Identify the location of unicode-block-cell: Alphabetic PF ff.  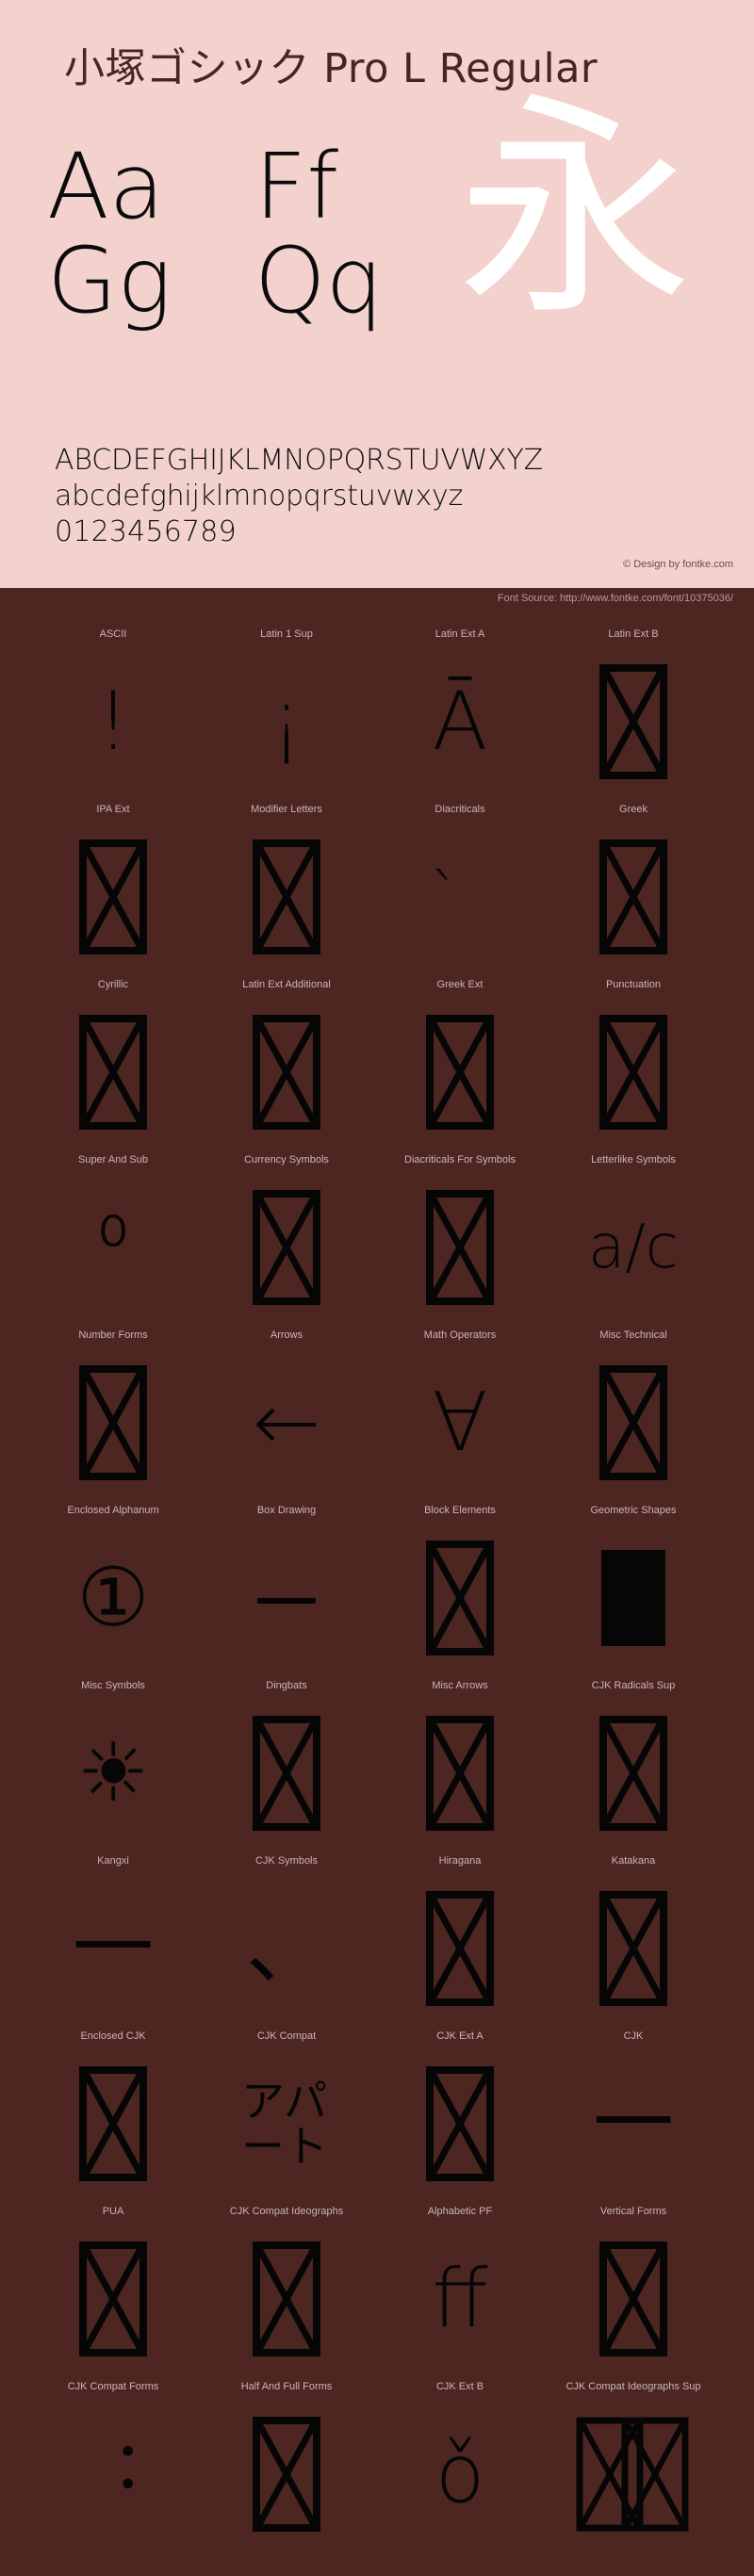
(460, 2290).